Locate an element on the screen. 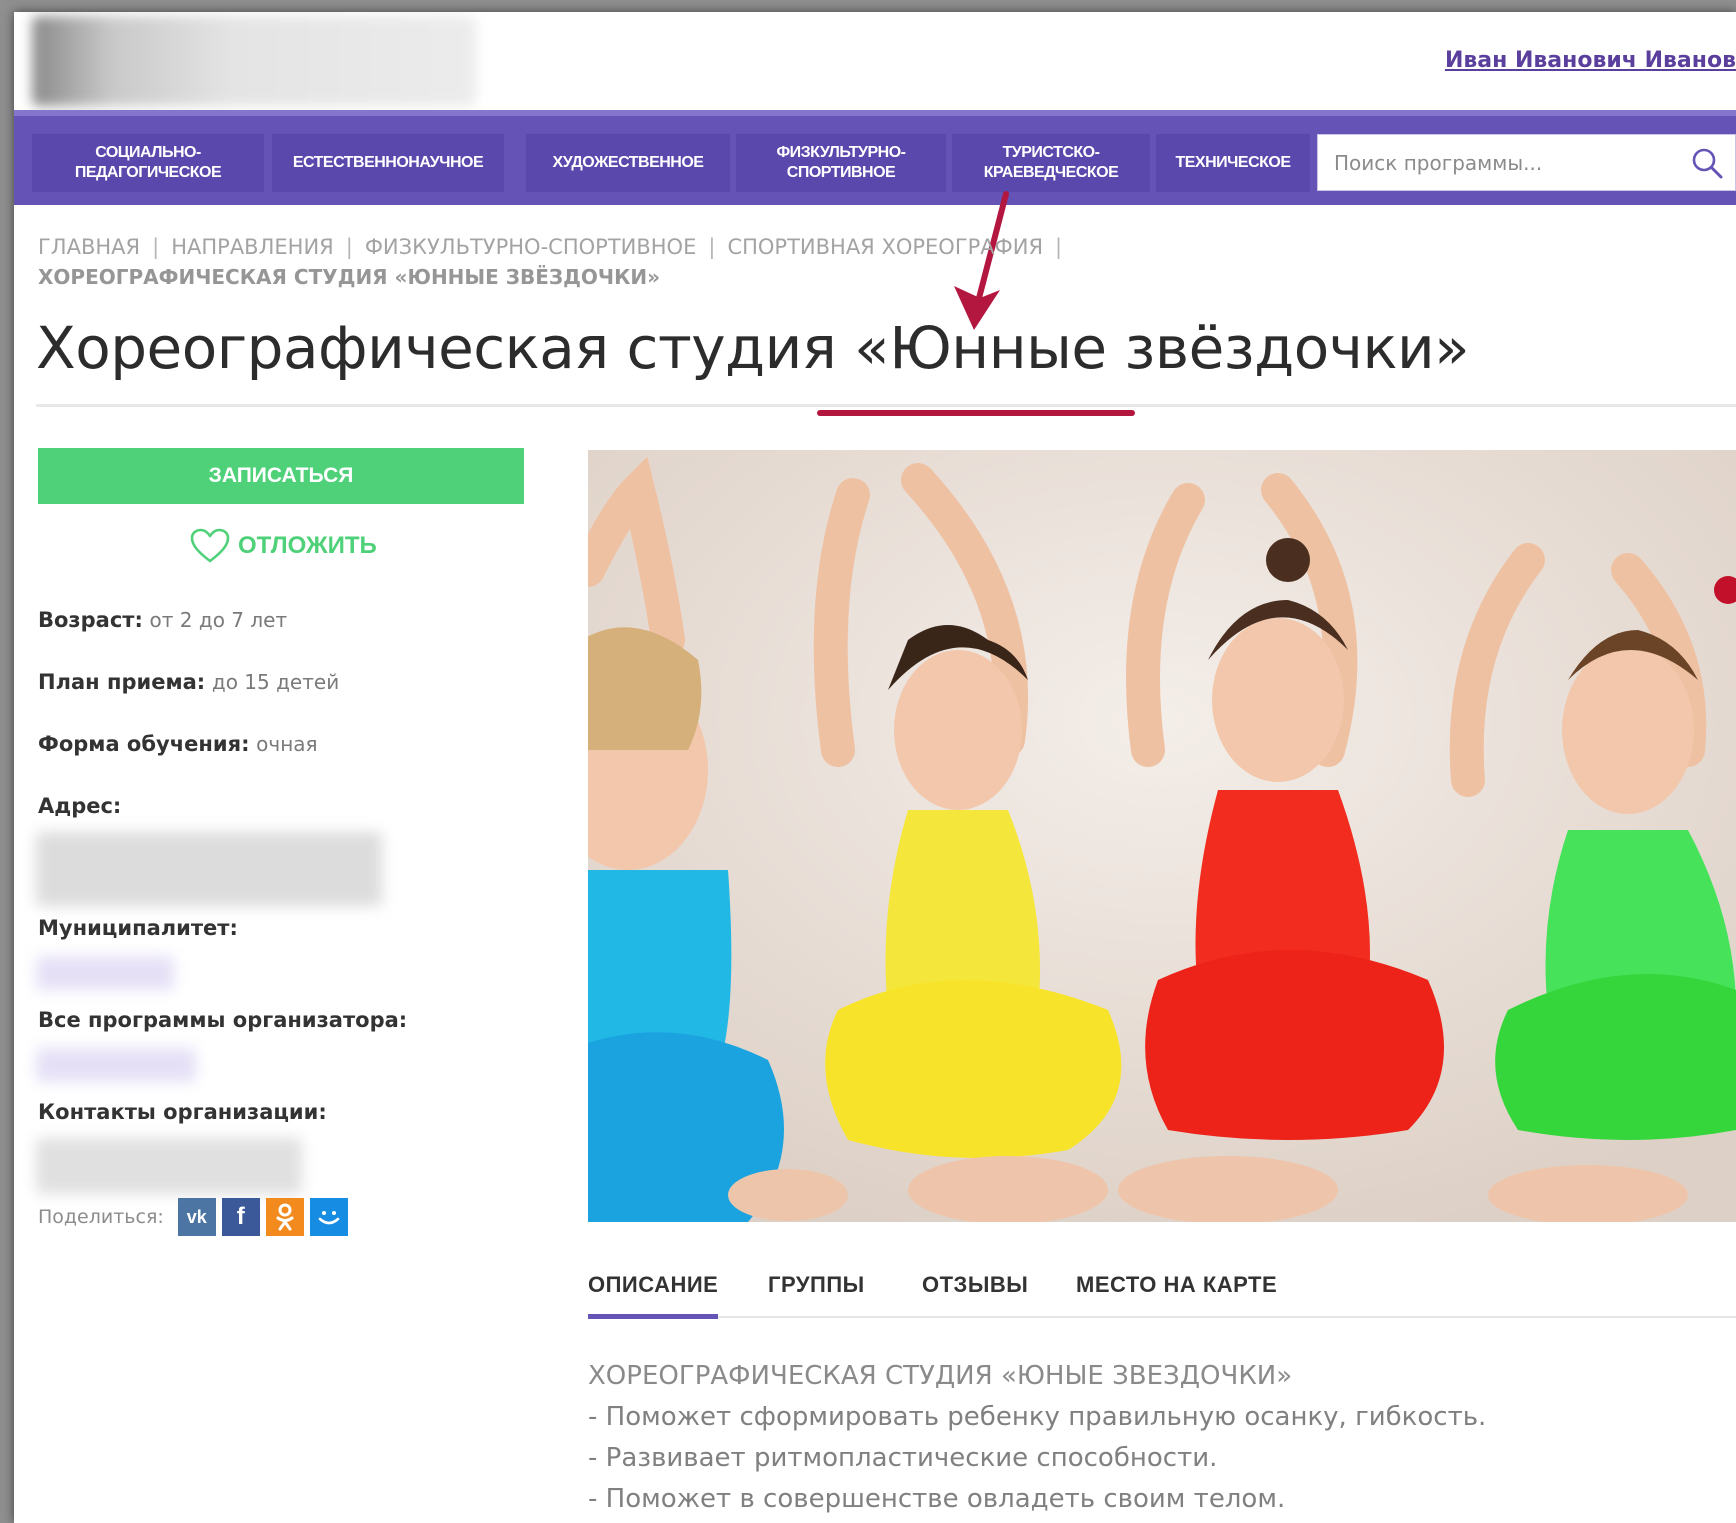 This screenshot has width=1736, height=1523. form-value: очная is located at coordinates (287, 744).